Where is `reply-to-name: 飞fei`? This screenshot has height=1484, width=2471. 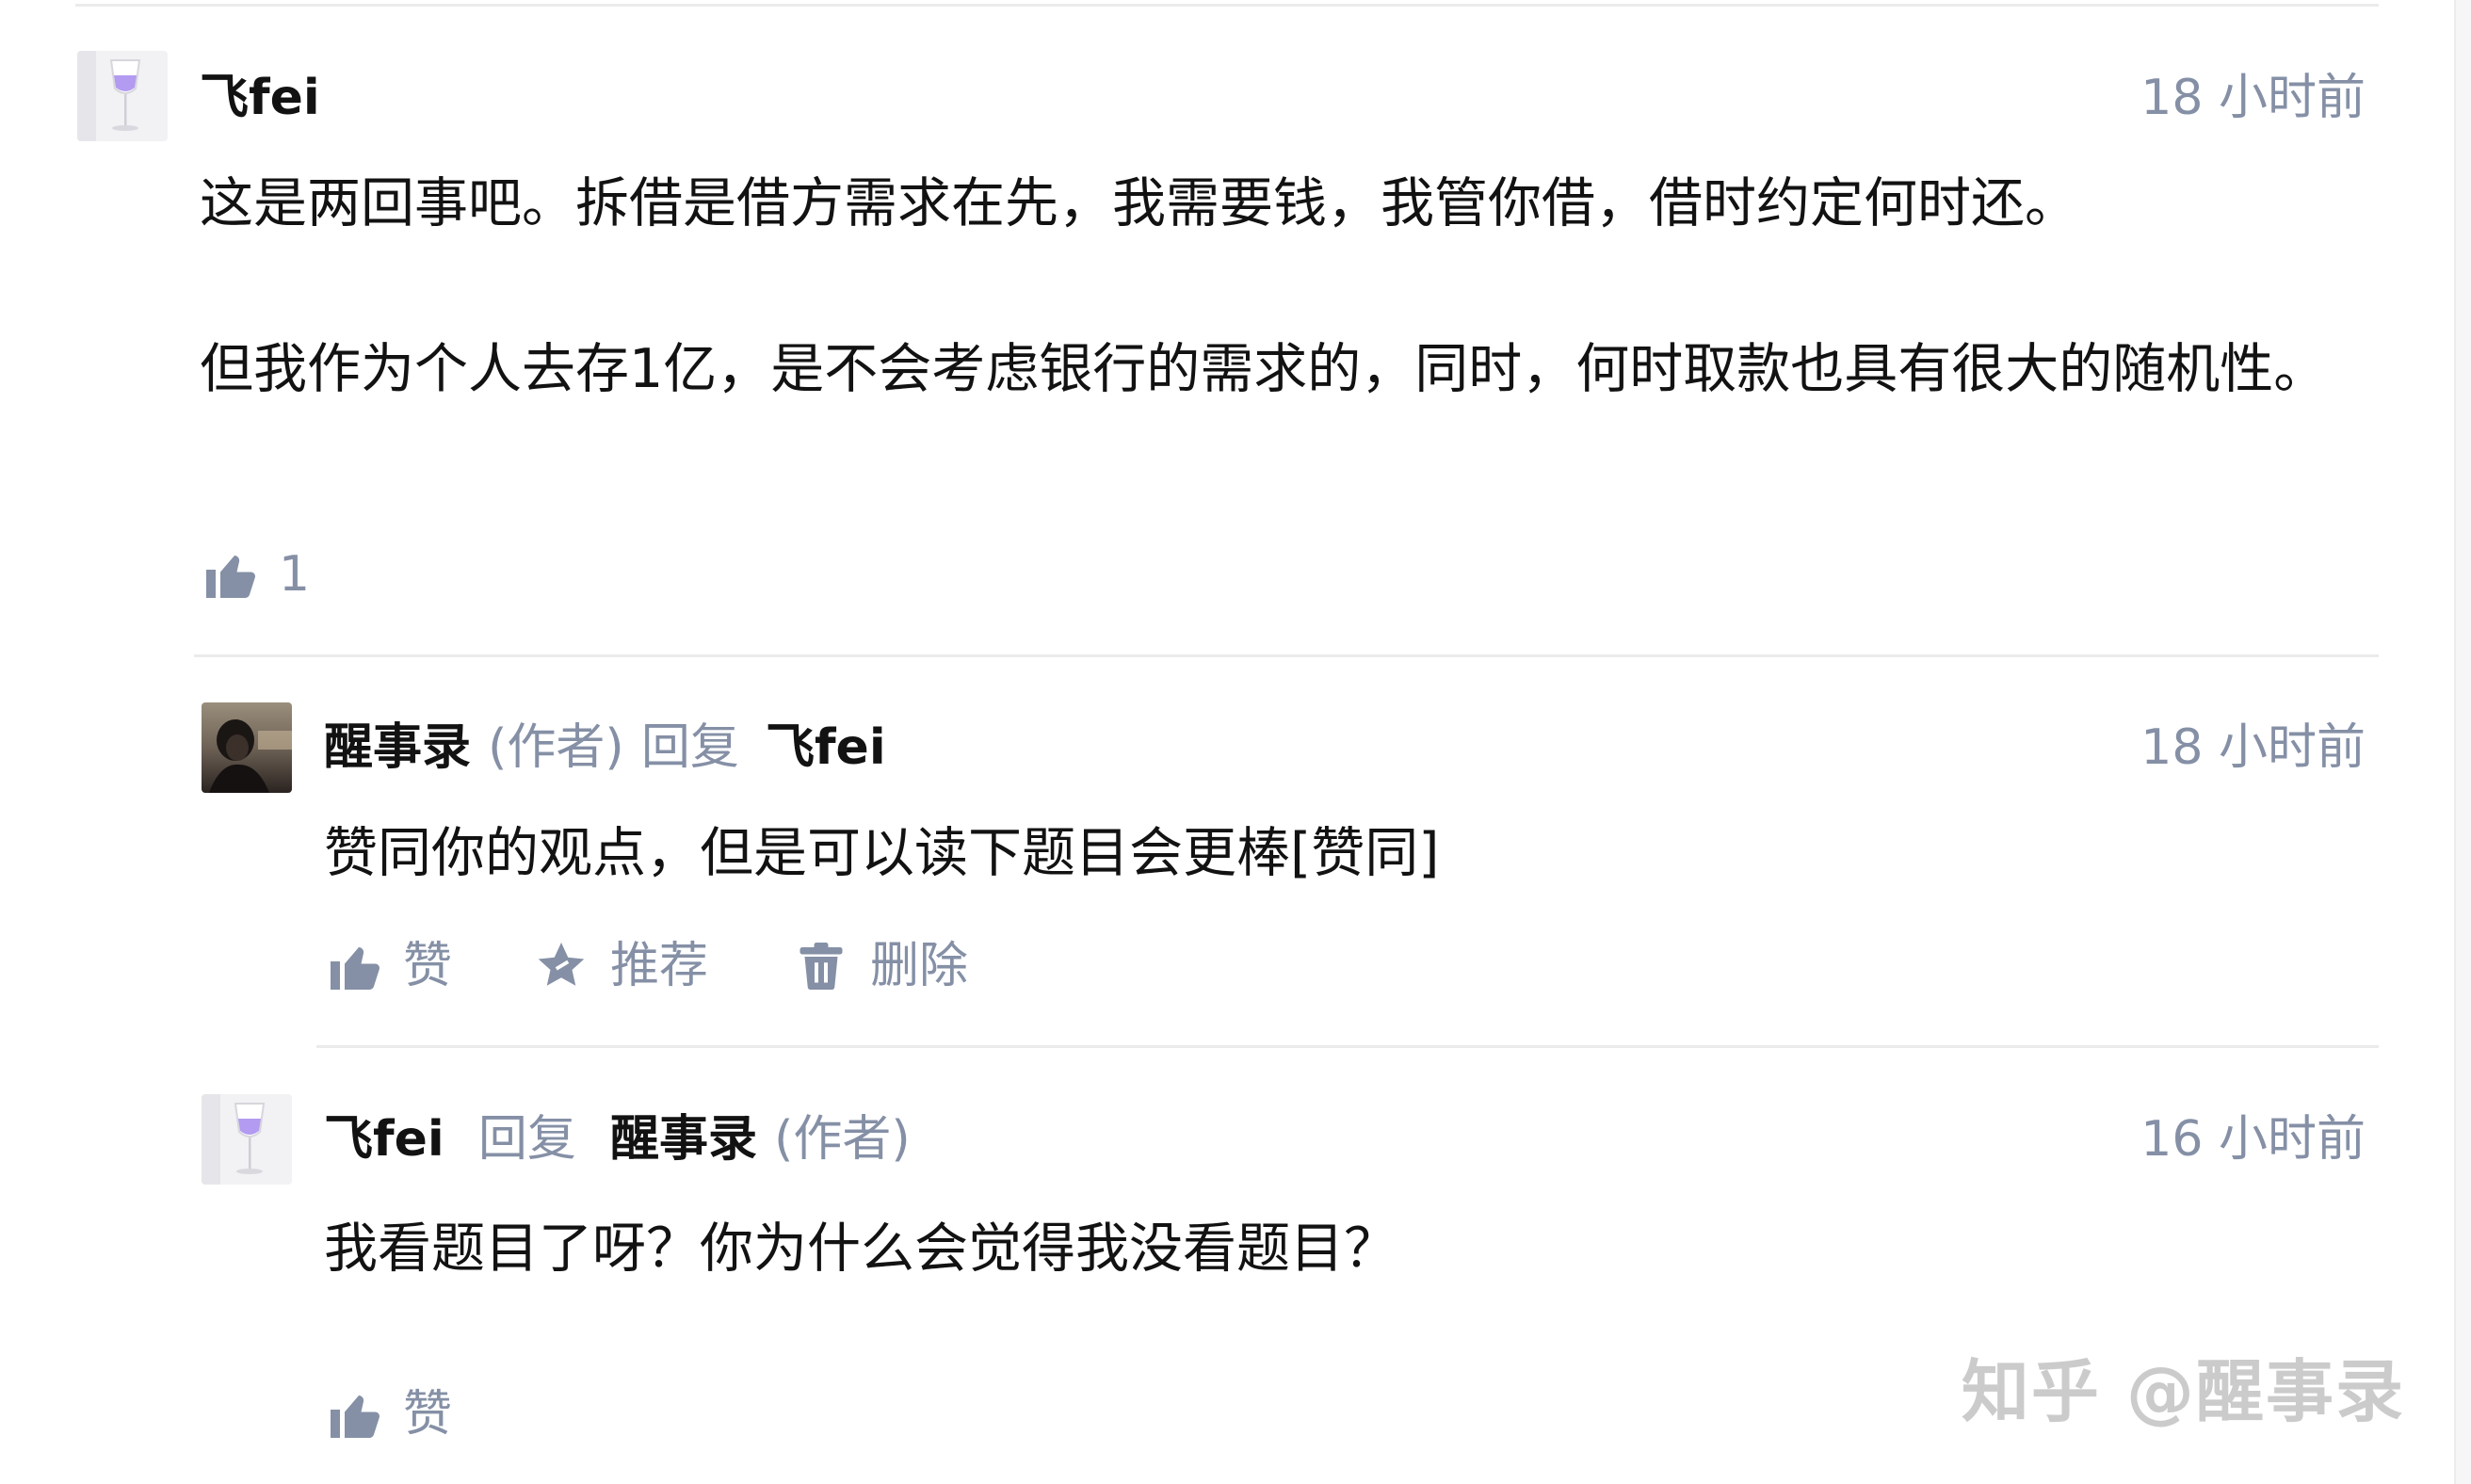 reply-to-name: 飞fei is located at coordinates (826, 748).